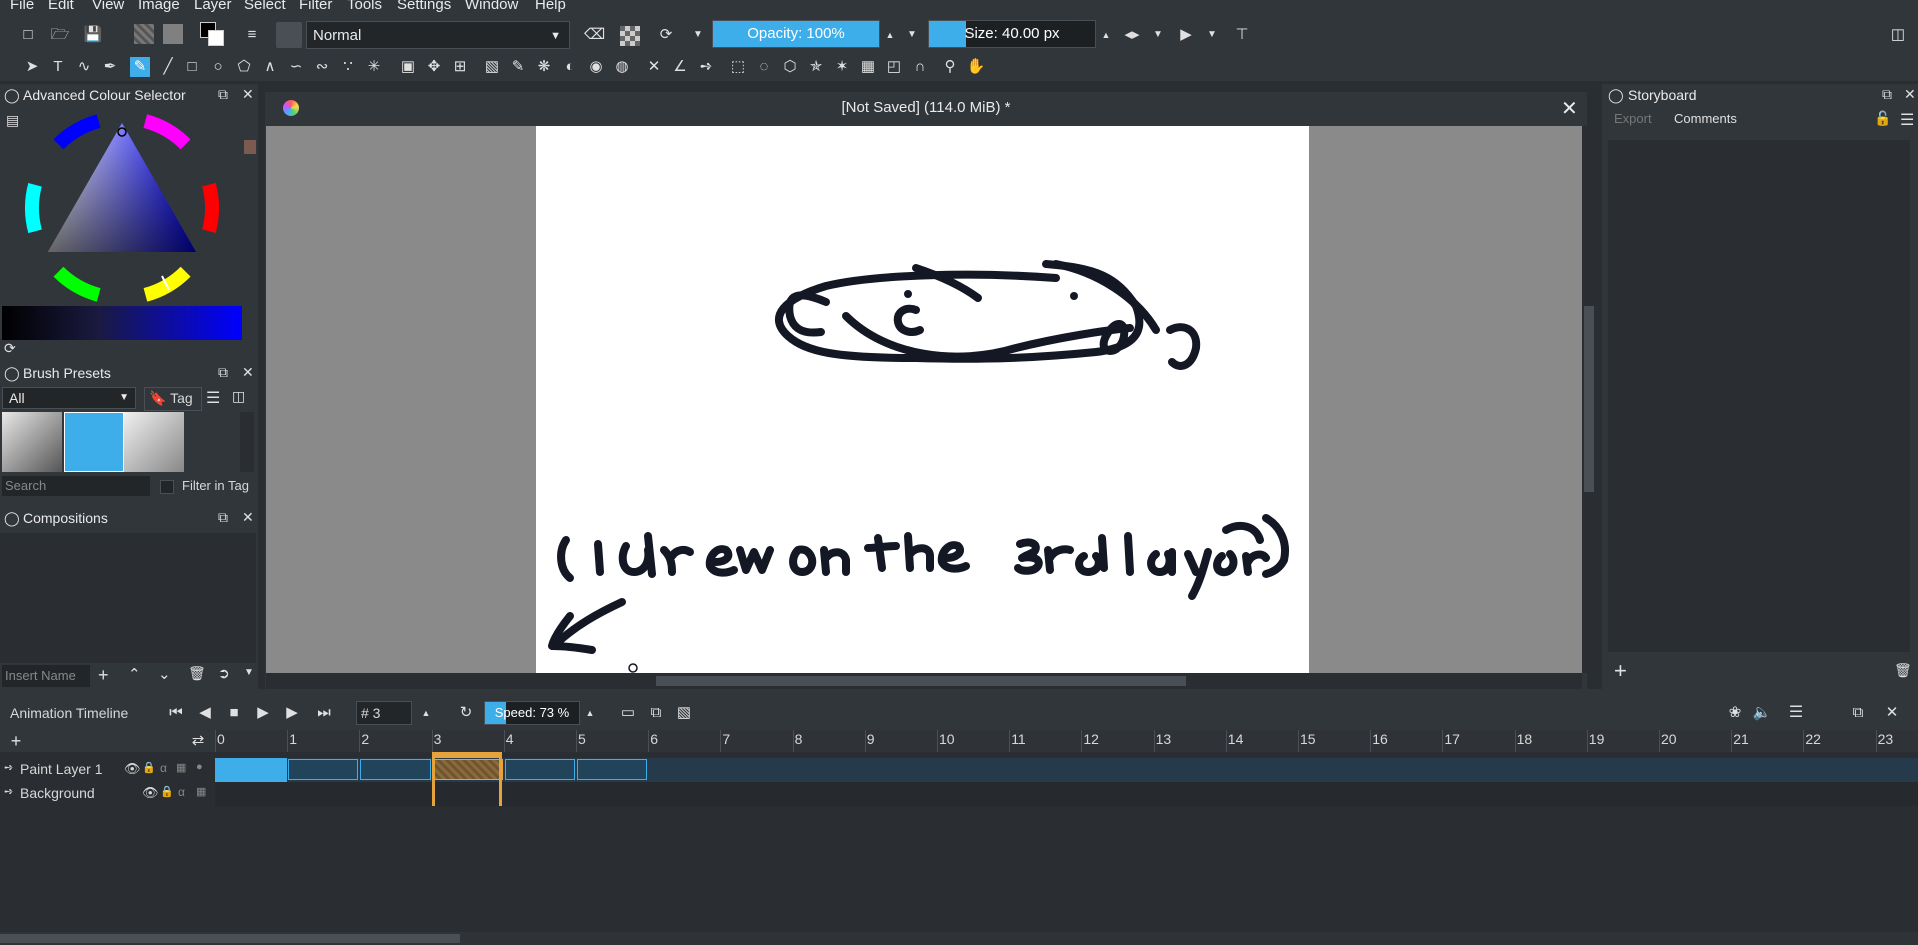 Image resolution: width=1918 pixels, height=945 pixels. Describe the element at coordinates (250, 109) in the screenshot. I see `clear-icon` at that location.